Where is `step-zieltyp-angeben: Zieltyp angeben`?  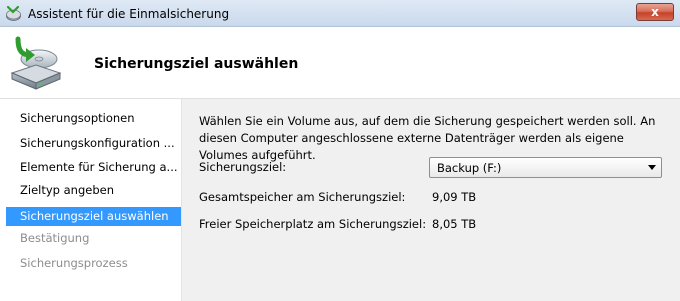
step-zieltyp-angeben: Zieltyp angeben is located at coordinates (93, 190).